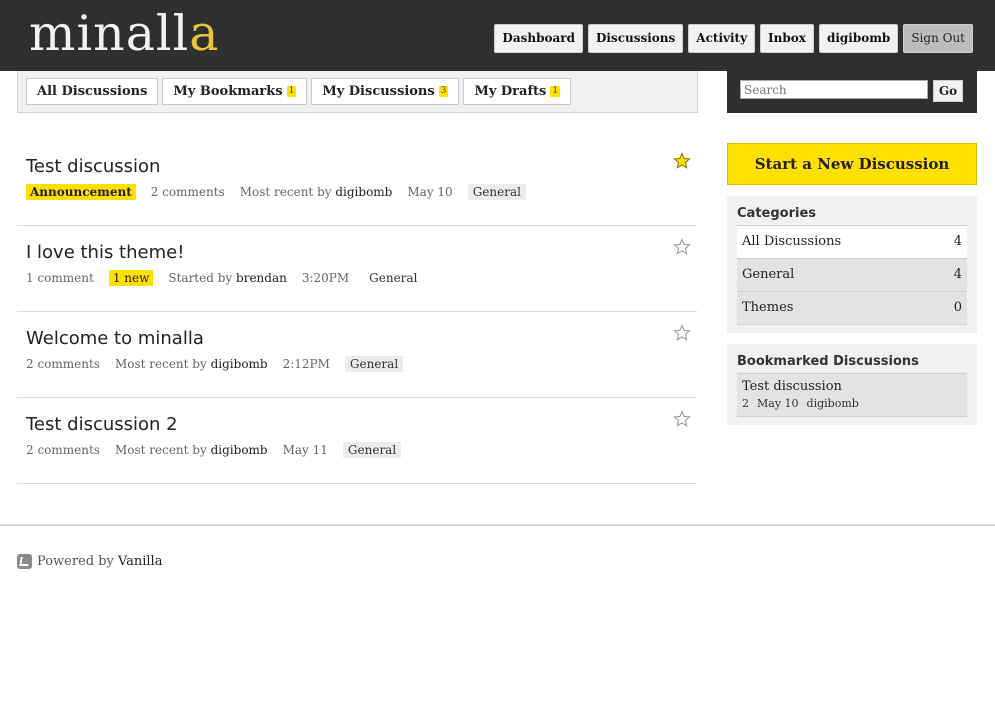 This screenshot has width=995, height=709. What do you see at coordinates (538, 38) in the screenshot?
I see `nav-dashboard: Dashboard` at bounding box center [538, 38].